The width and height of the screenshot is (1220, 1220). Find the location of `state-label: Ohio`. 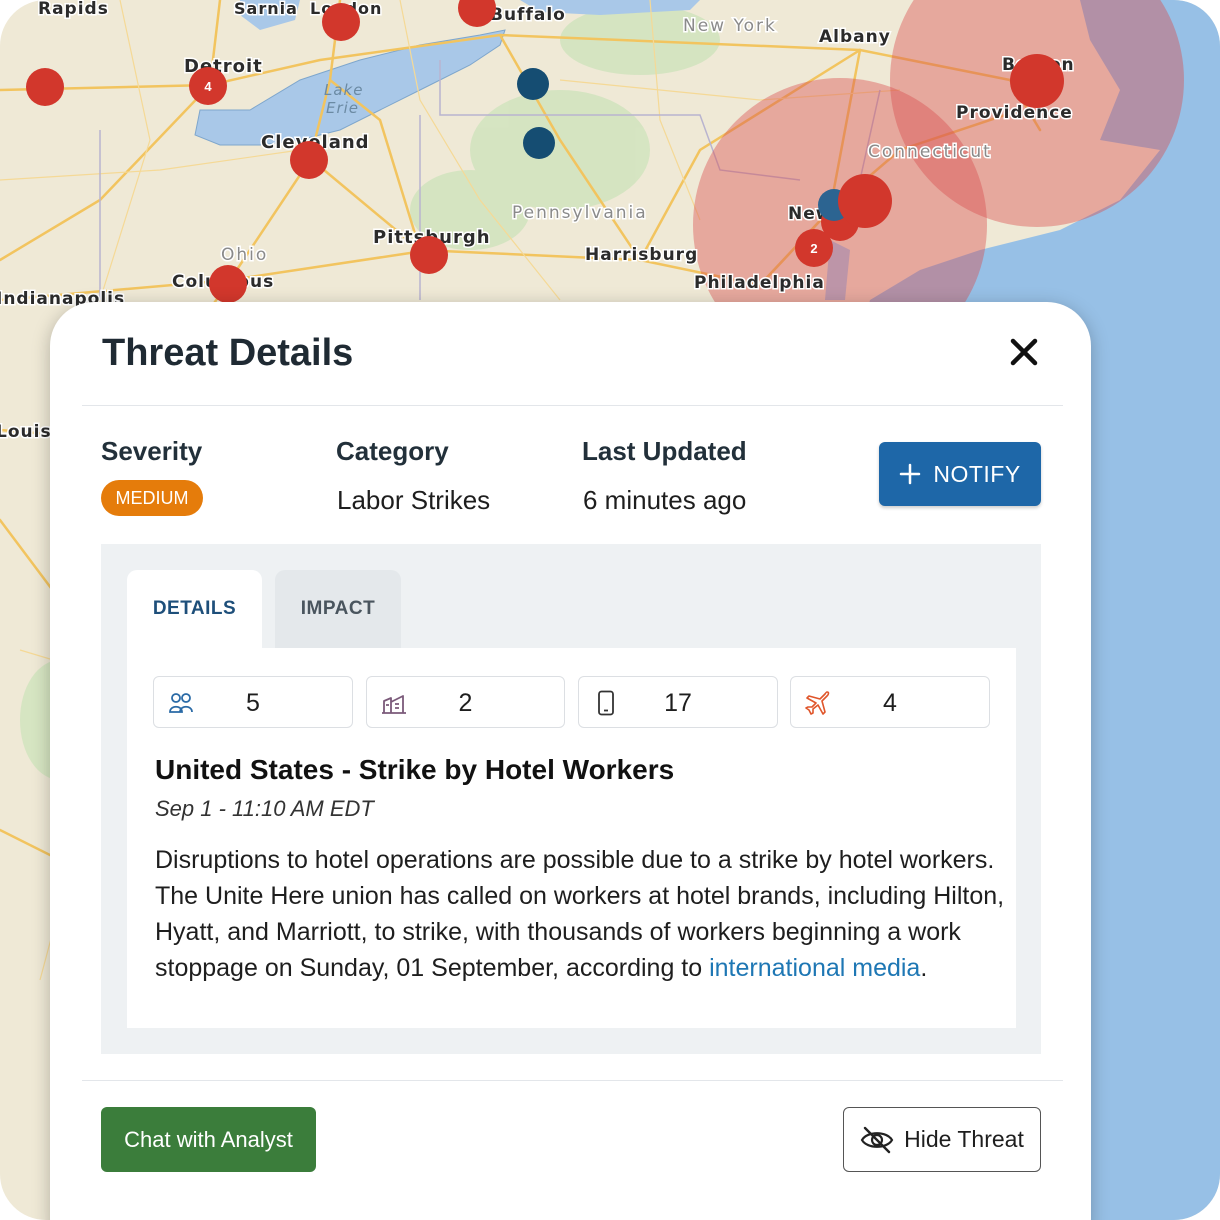

state-label: Ohio is located at coordinates (244, 255).